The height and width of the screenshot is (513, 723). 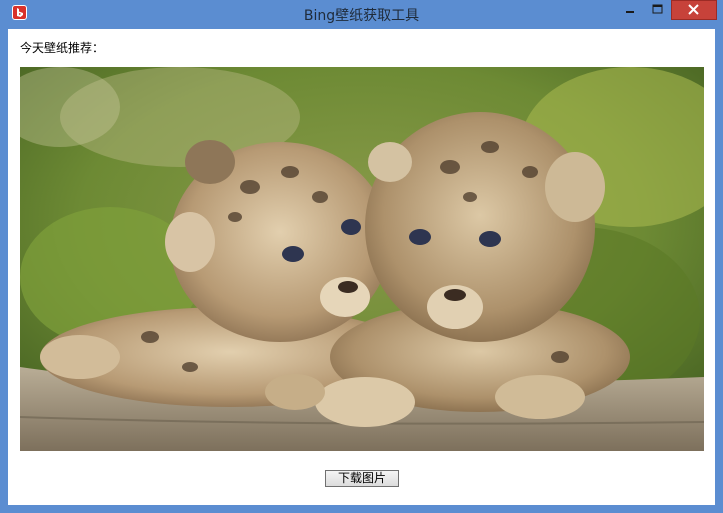 I want to click on maximize-icon, so click(x=657, y=9).